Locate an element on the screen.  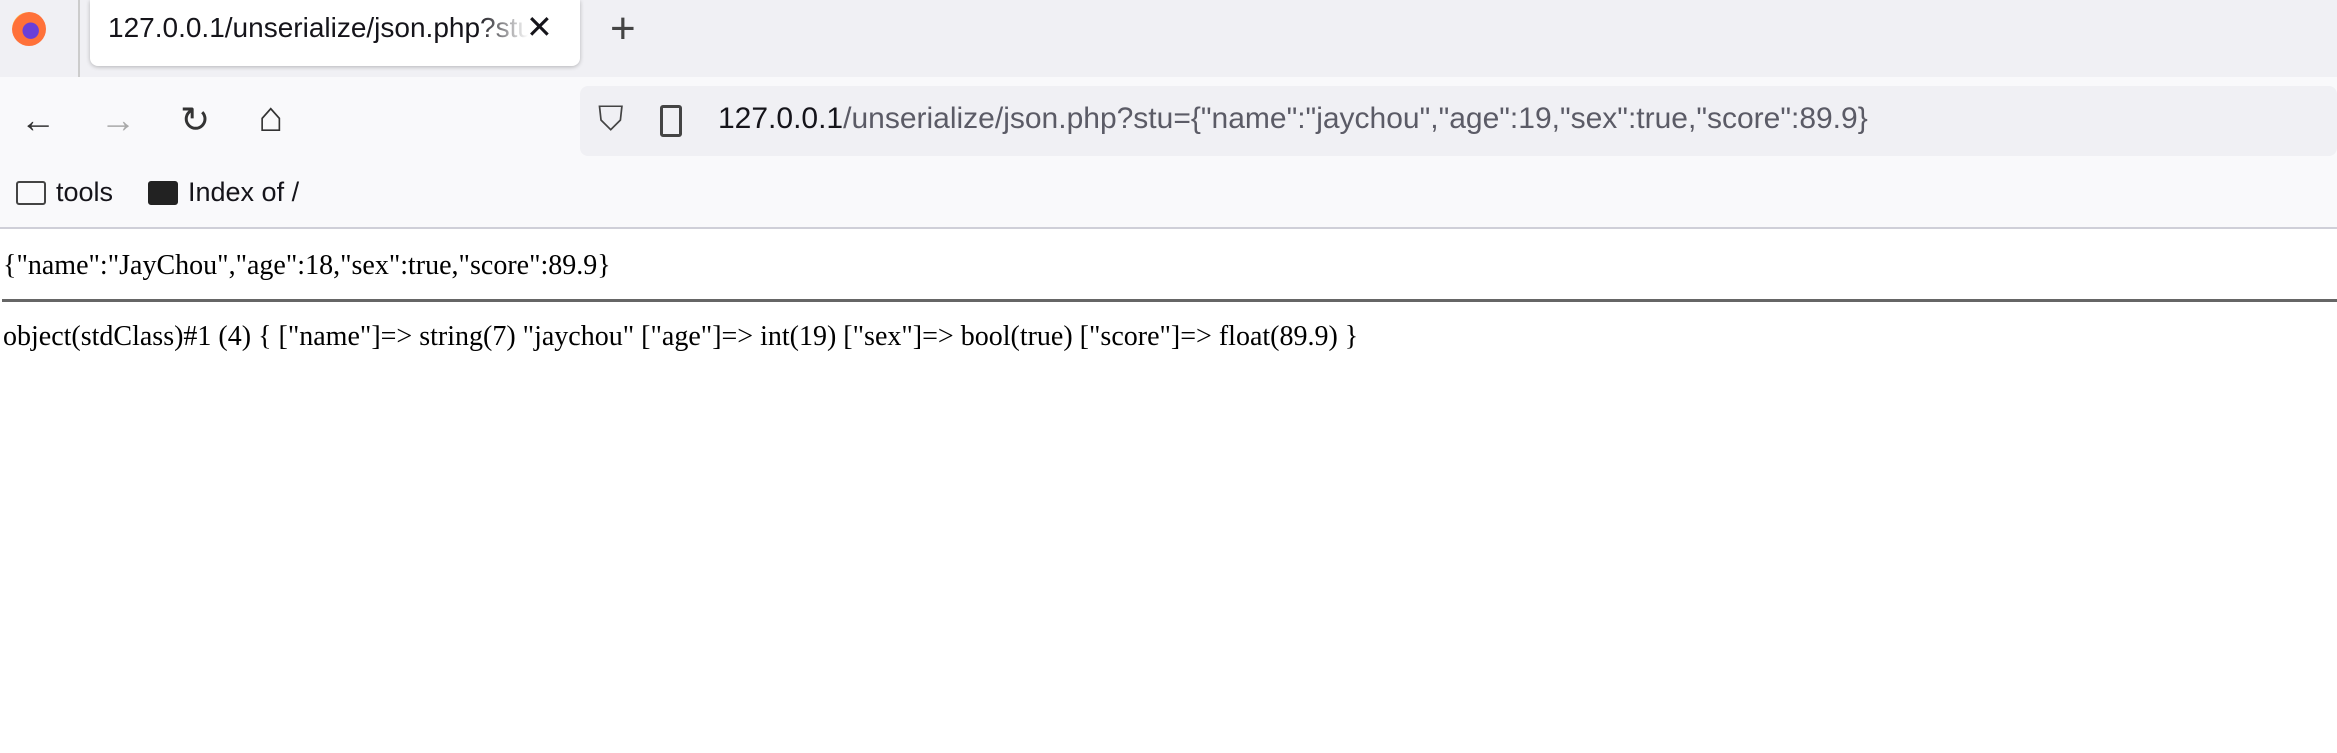
bookmark-tools: tools is located at coordinates (64, 192).